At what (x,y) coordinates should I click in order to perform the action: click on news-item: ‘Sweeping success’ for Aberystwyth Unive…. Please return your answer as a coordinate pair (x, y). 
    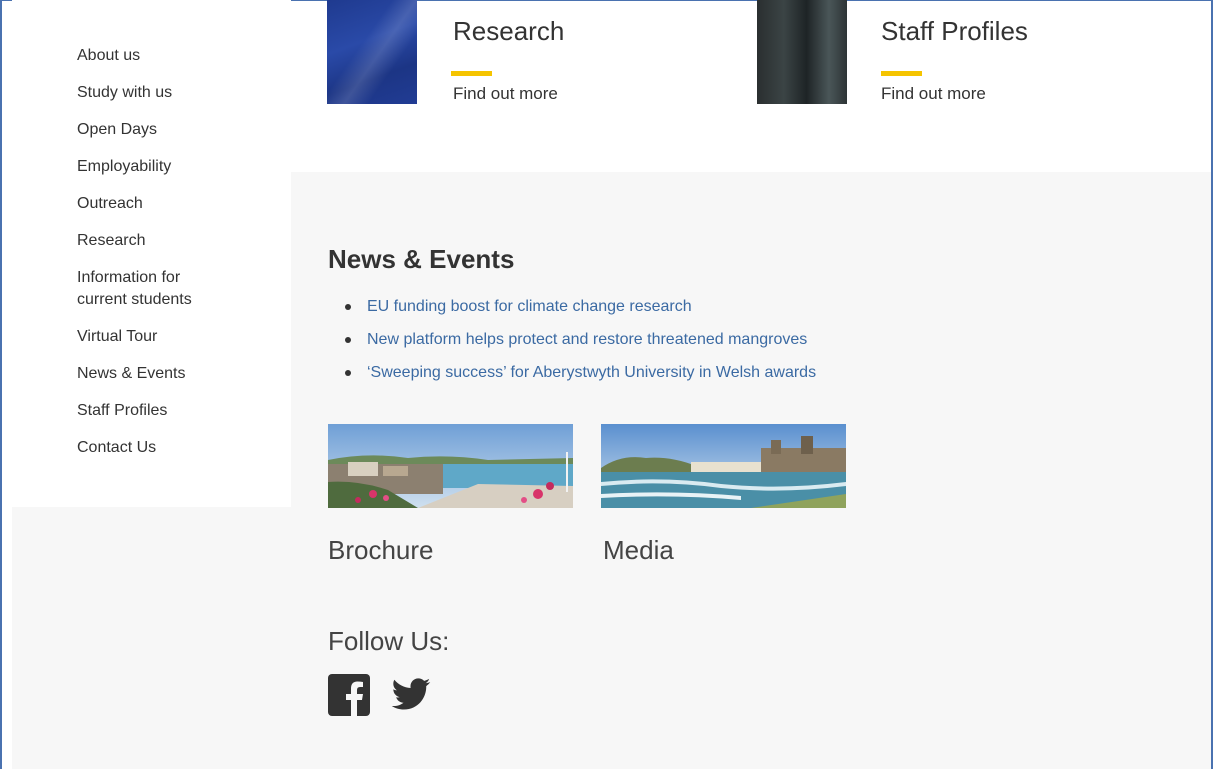
    Looking at the image, I should click on (580, 373).